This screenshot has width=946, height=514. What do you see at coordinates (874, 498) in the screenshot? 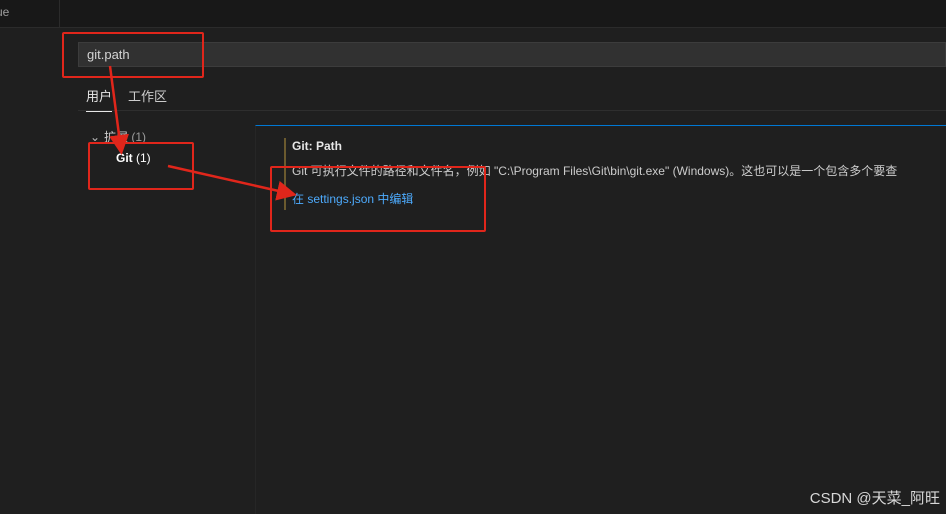
I see `watermark: CSDN @天菜_阿旺` at bounding box center [874, 498].